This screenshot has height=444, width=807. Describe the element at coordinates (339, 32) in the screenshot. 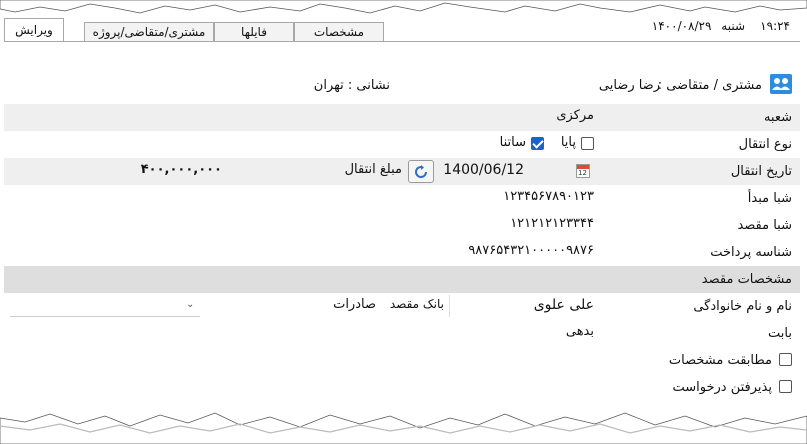

I see `tab-specifications: مشخصات` at that location.